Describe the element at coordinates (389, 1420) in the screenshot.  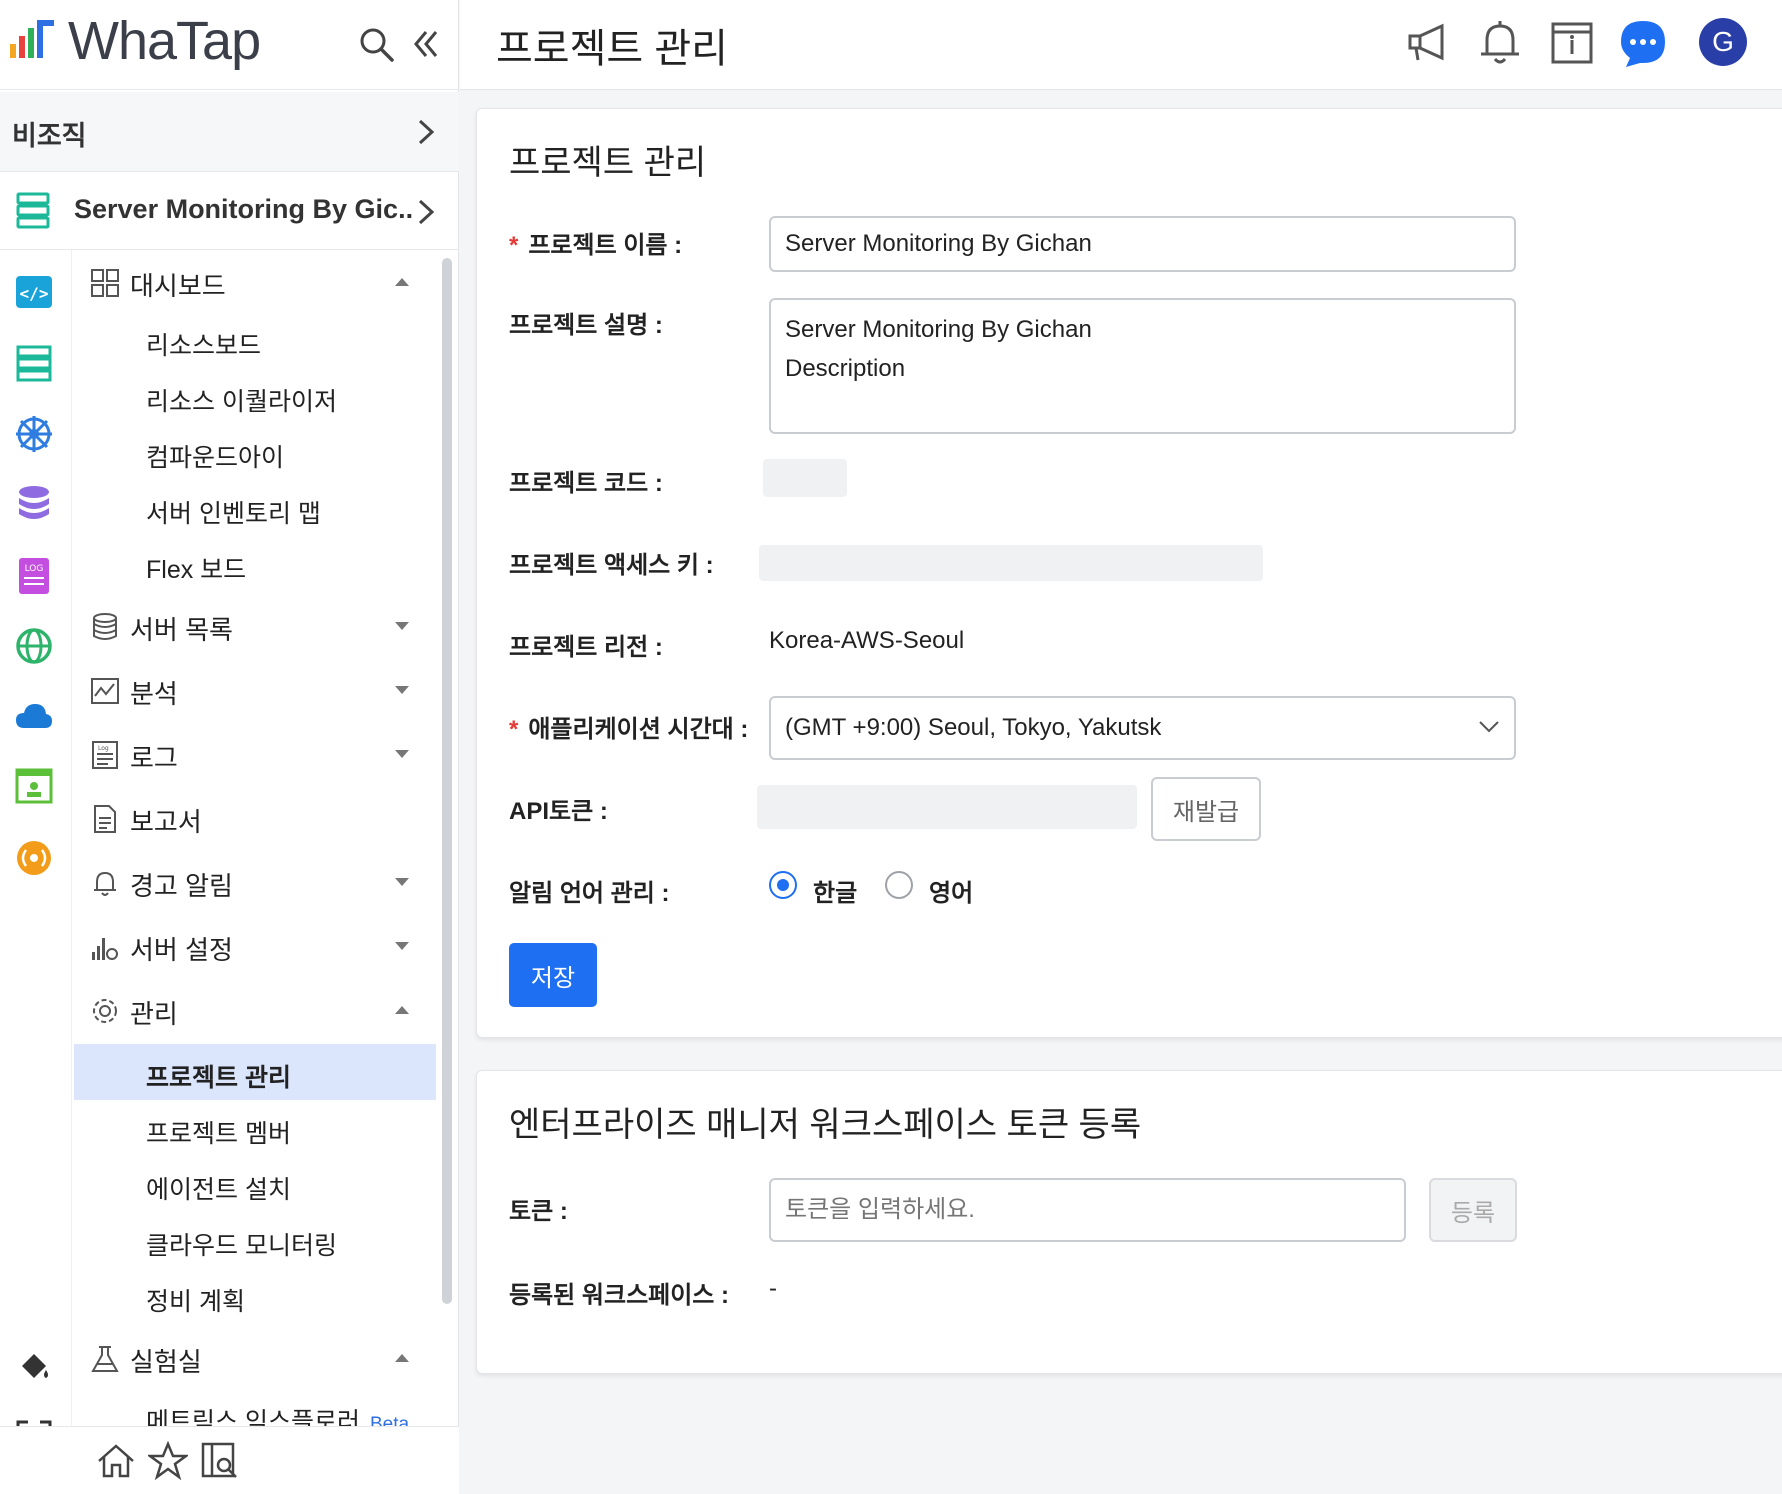
I see `beta-badge: Beta` at that location.